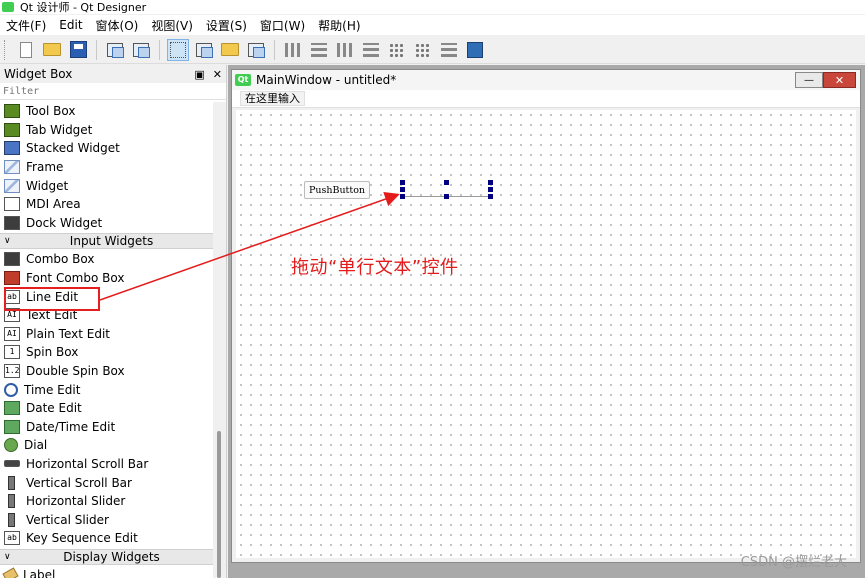 This screenshot has width=865, height=578. Describe the element at coordinates (546, 80) in the screenshot. I see `form-title-bar: Qt MainWindow - untitled* — ✕` at that location.